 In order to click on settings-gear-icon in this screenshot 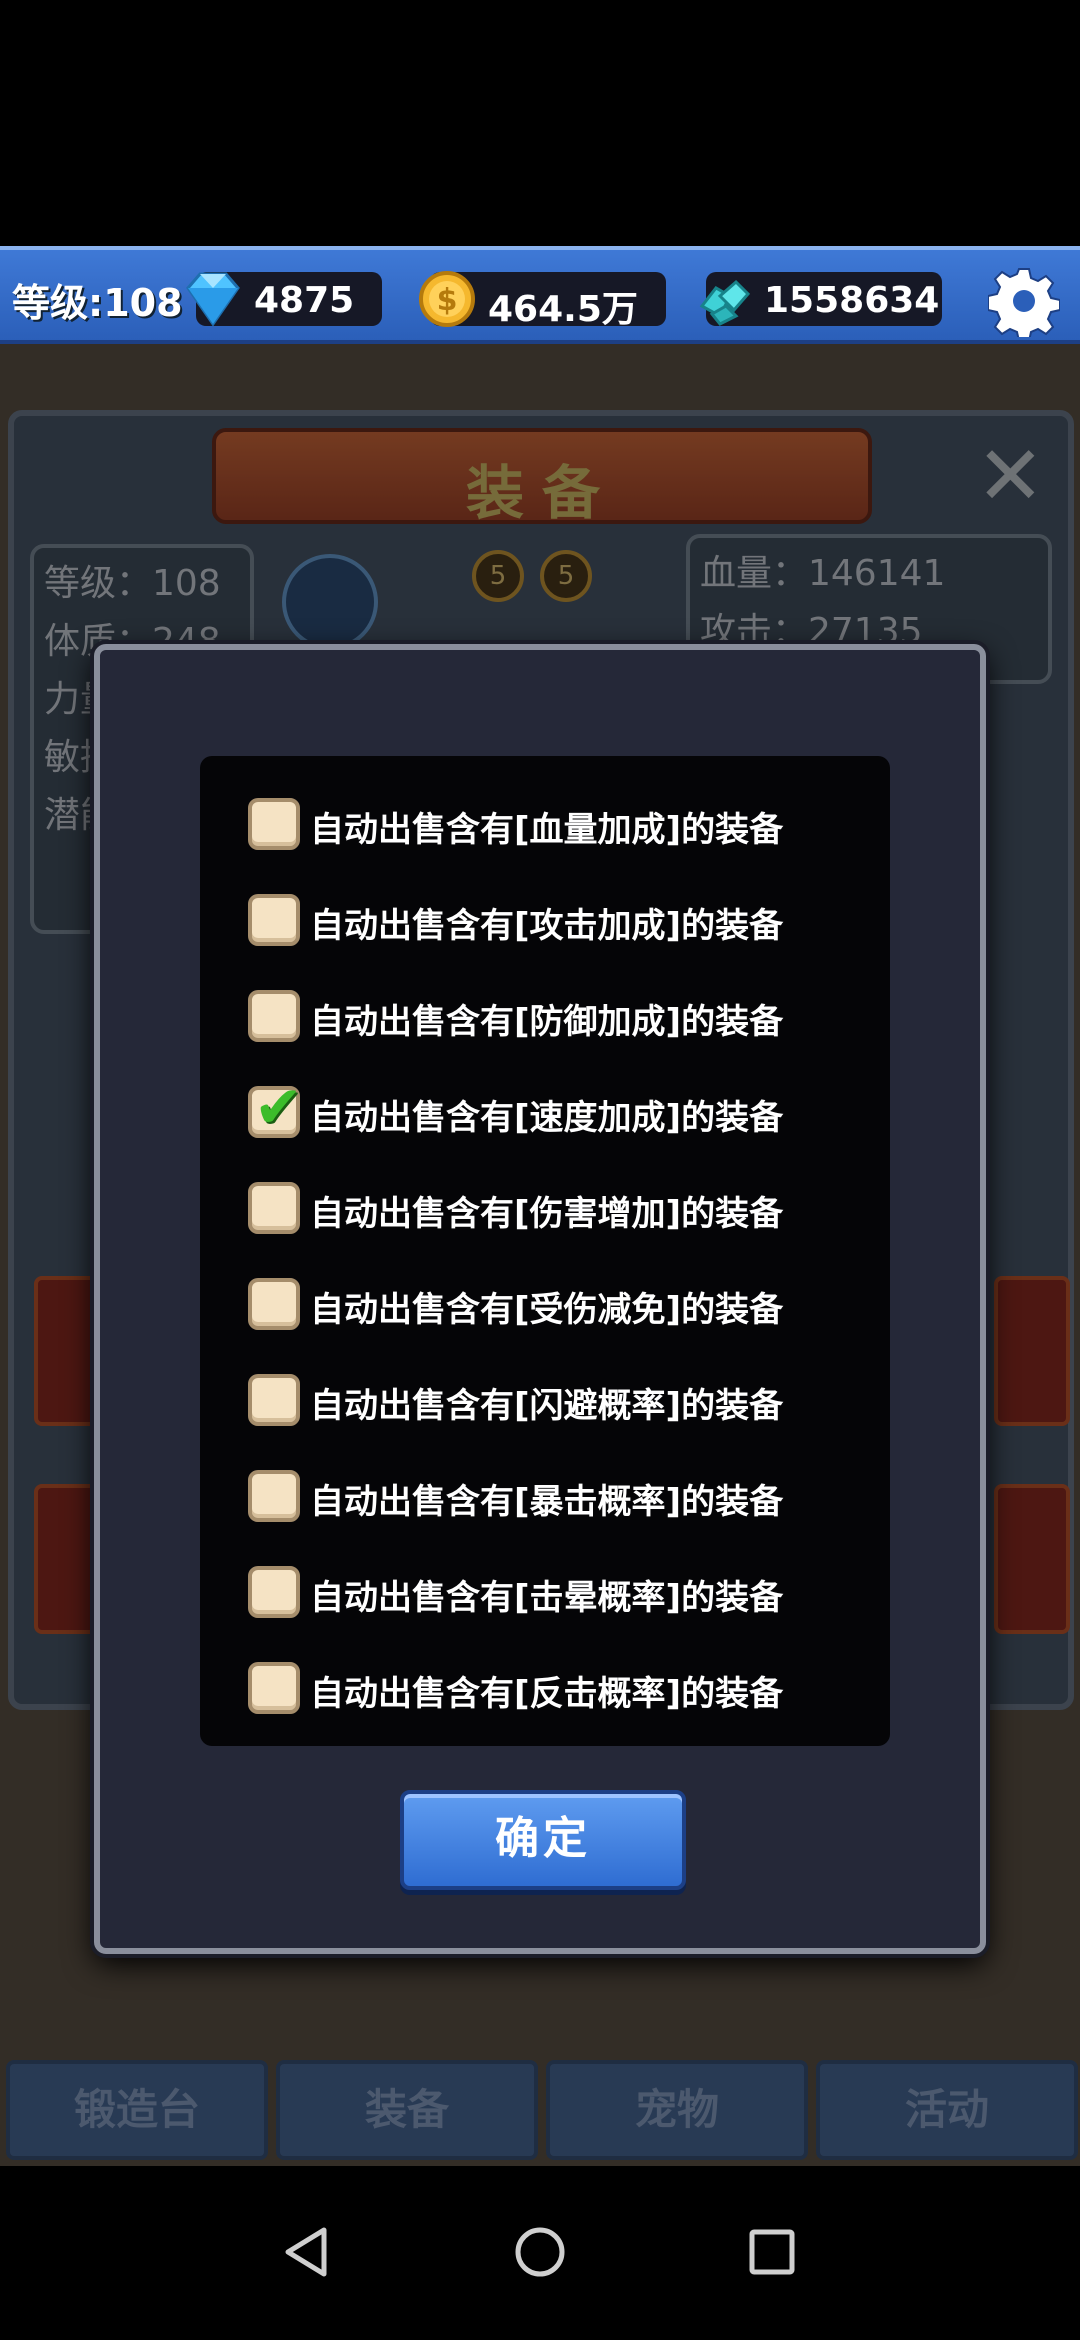, I will do `click(1024, 301)`.